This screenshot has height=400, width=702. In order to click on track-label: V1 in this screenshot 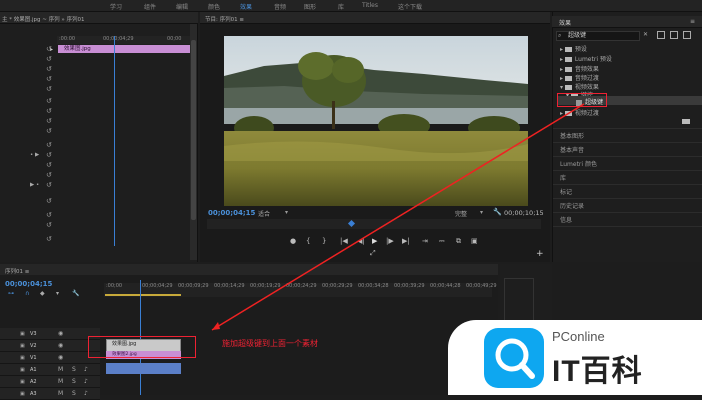, I will do `click(33, 358)`.